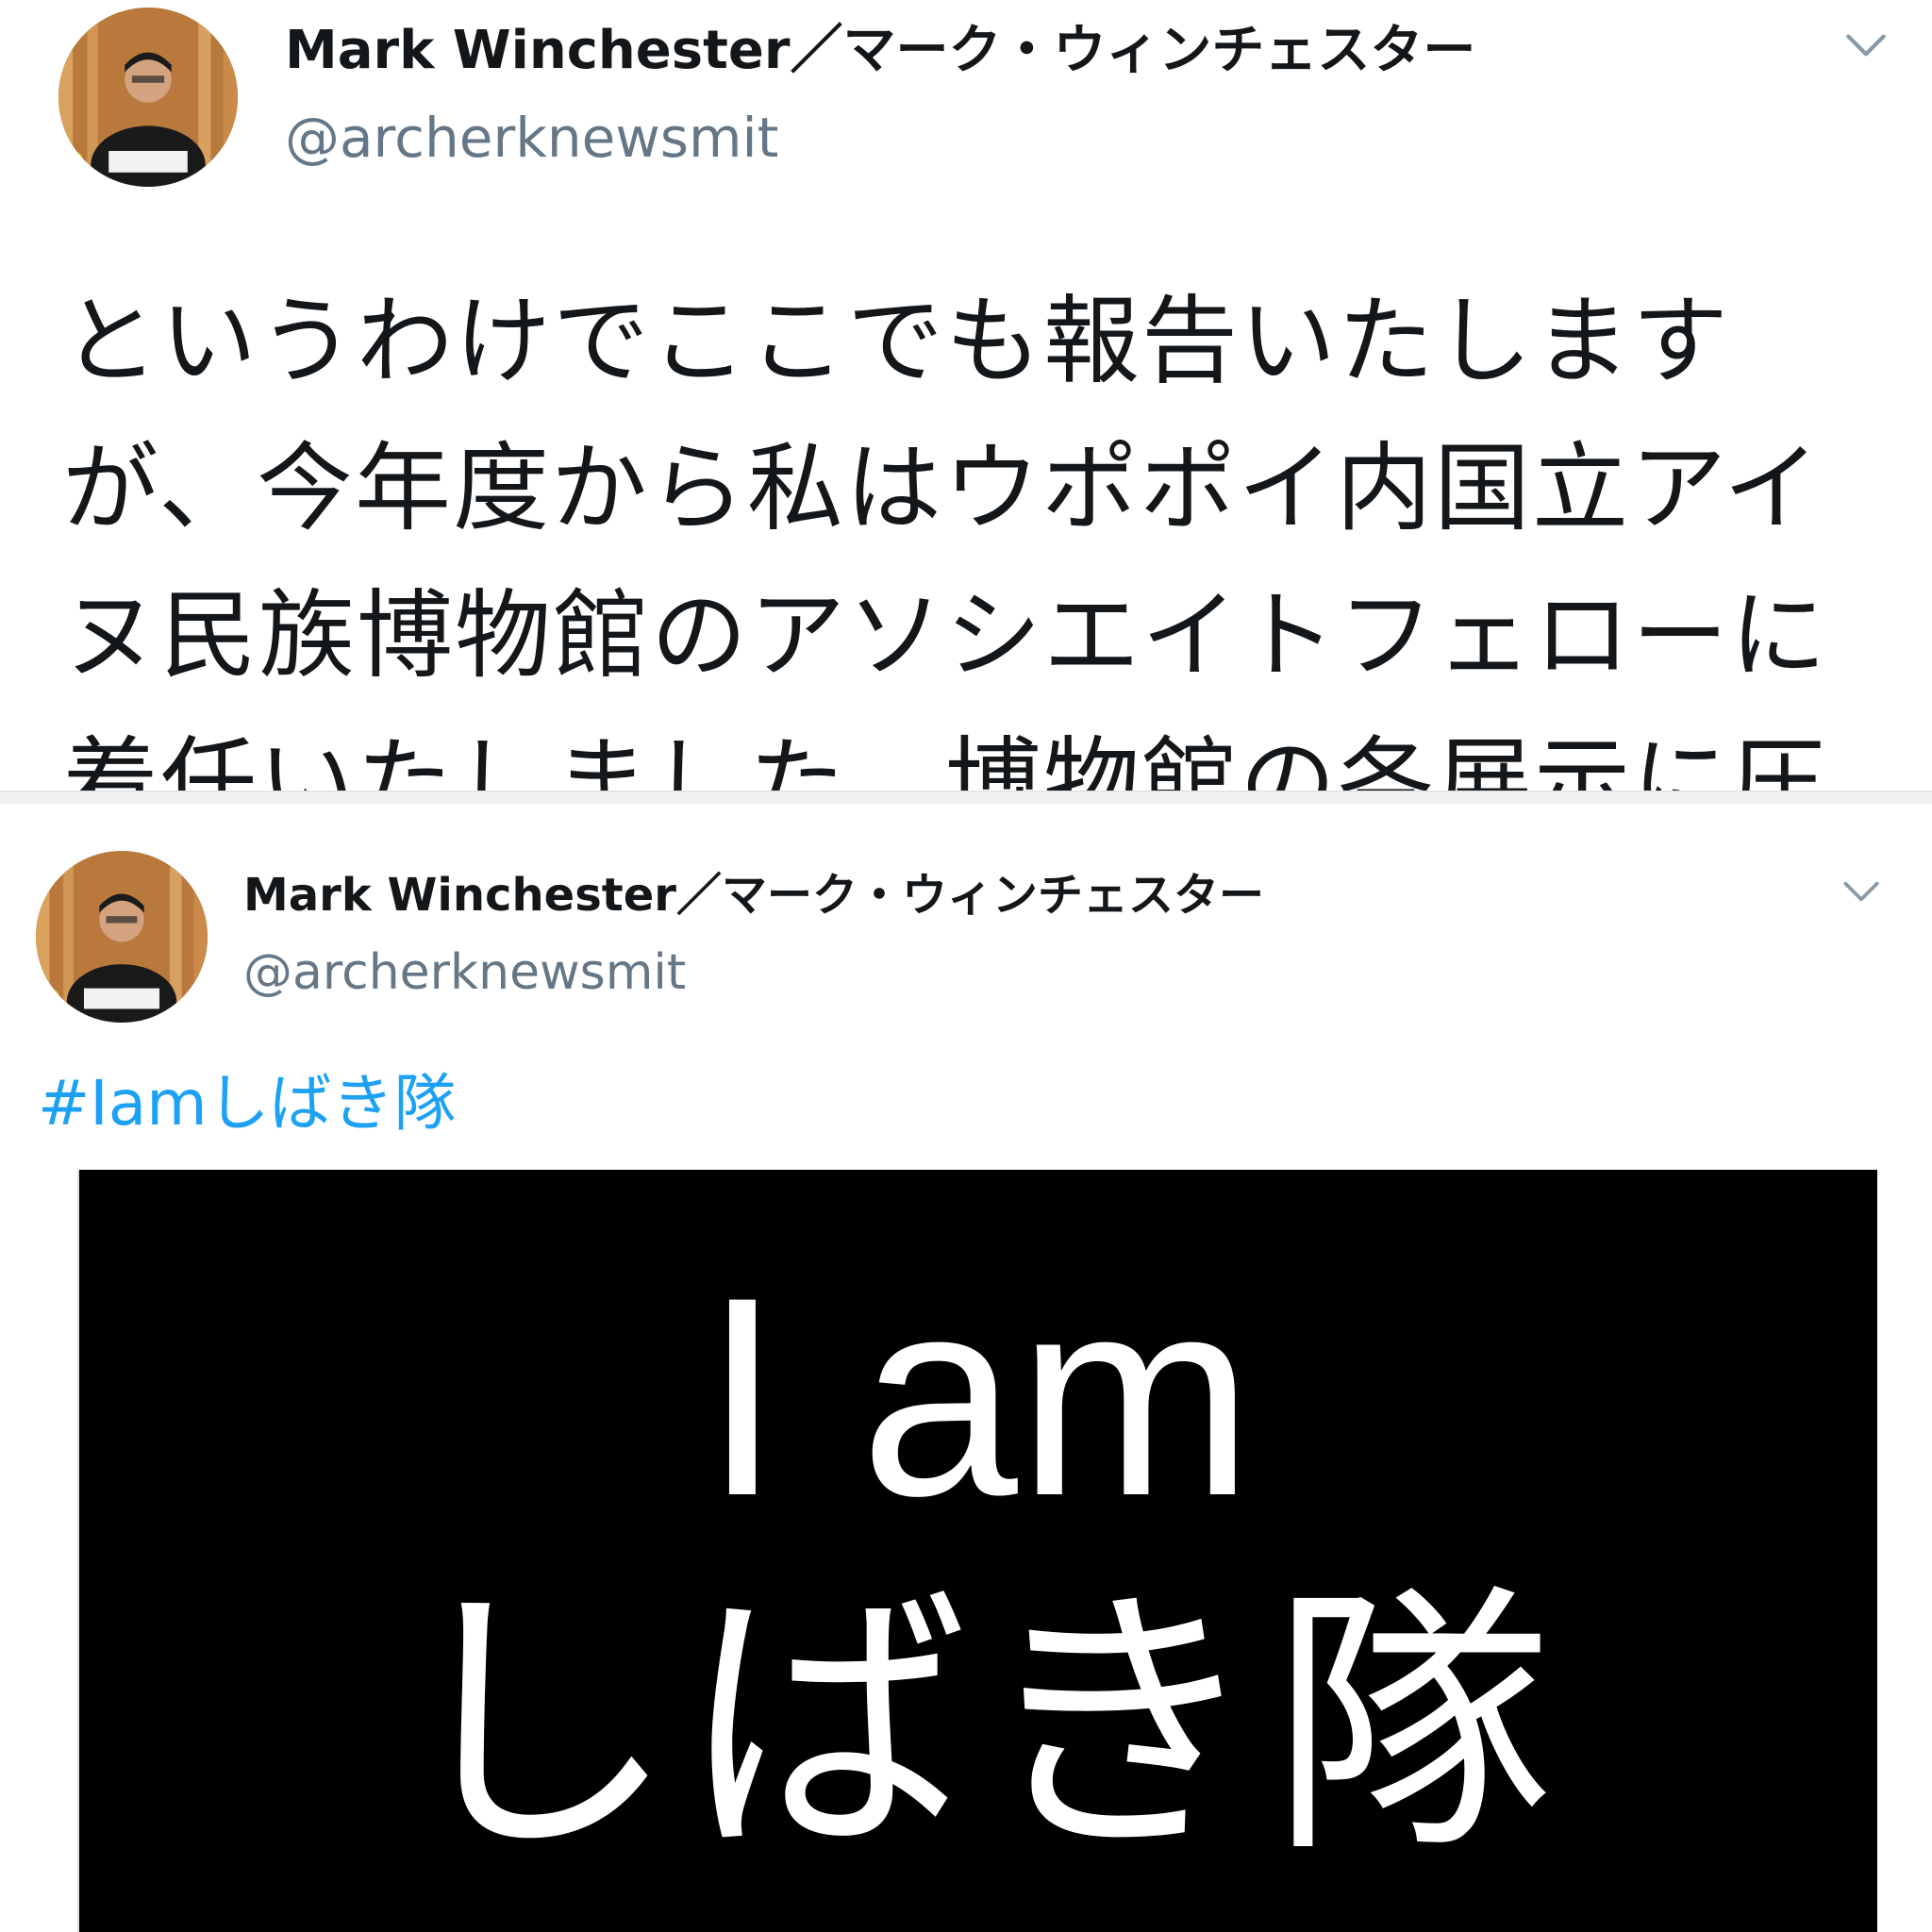 This screenshot has width=1932, height=1932. I want to click on tweet-text-line: が、今年度から私はウポポイ内国立アイ, so click(942, 489).